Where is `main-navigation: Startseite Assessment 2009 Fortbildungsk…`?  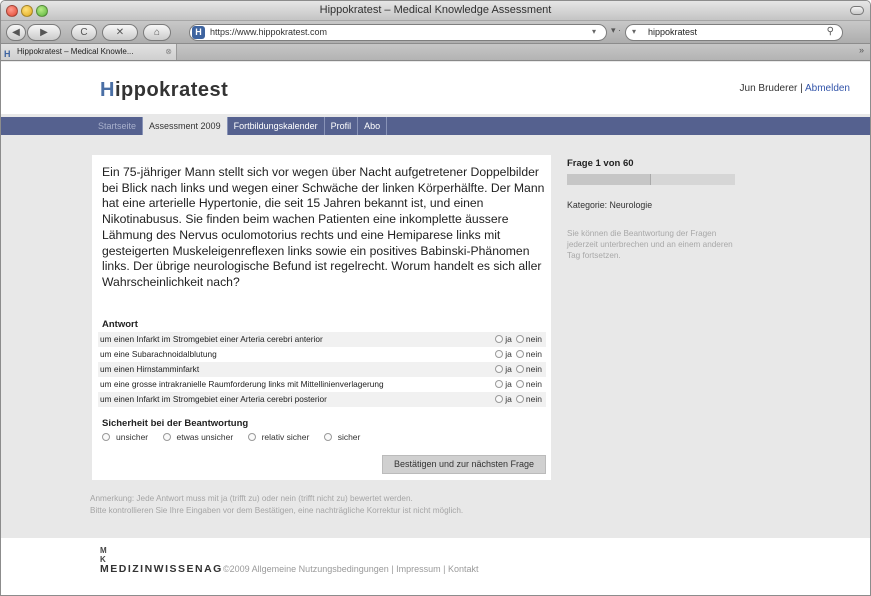 main-navigation: Startseite Assessment 2009 Fortbildungsk… is located at coordinates (435, 126).